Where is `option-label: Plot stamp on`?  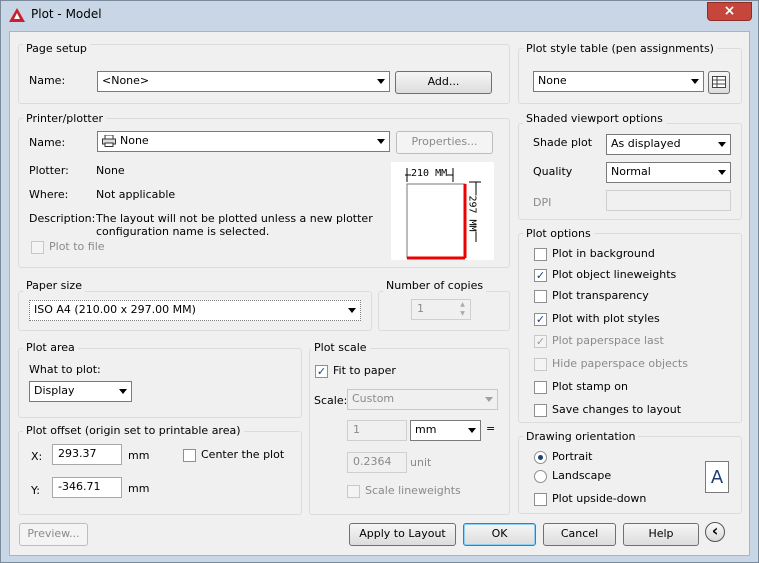
option-label: Plot stamp on is located at coordinates (590, 386).